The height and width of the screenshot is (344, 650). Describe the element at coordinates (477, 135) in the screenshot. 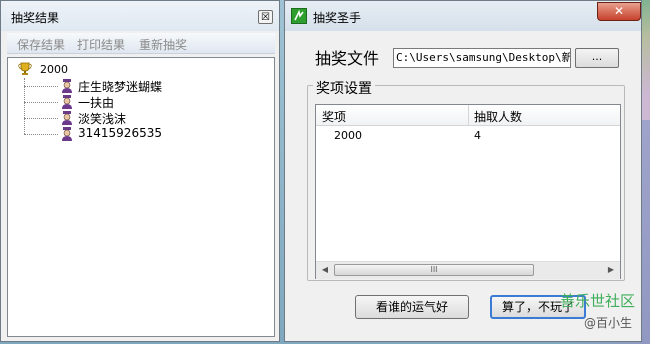

I see `count-cell: 4` at that location.